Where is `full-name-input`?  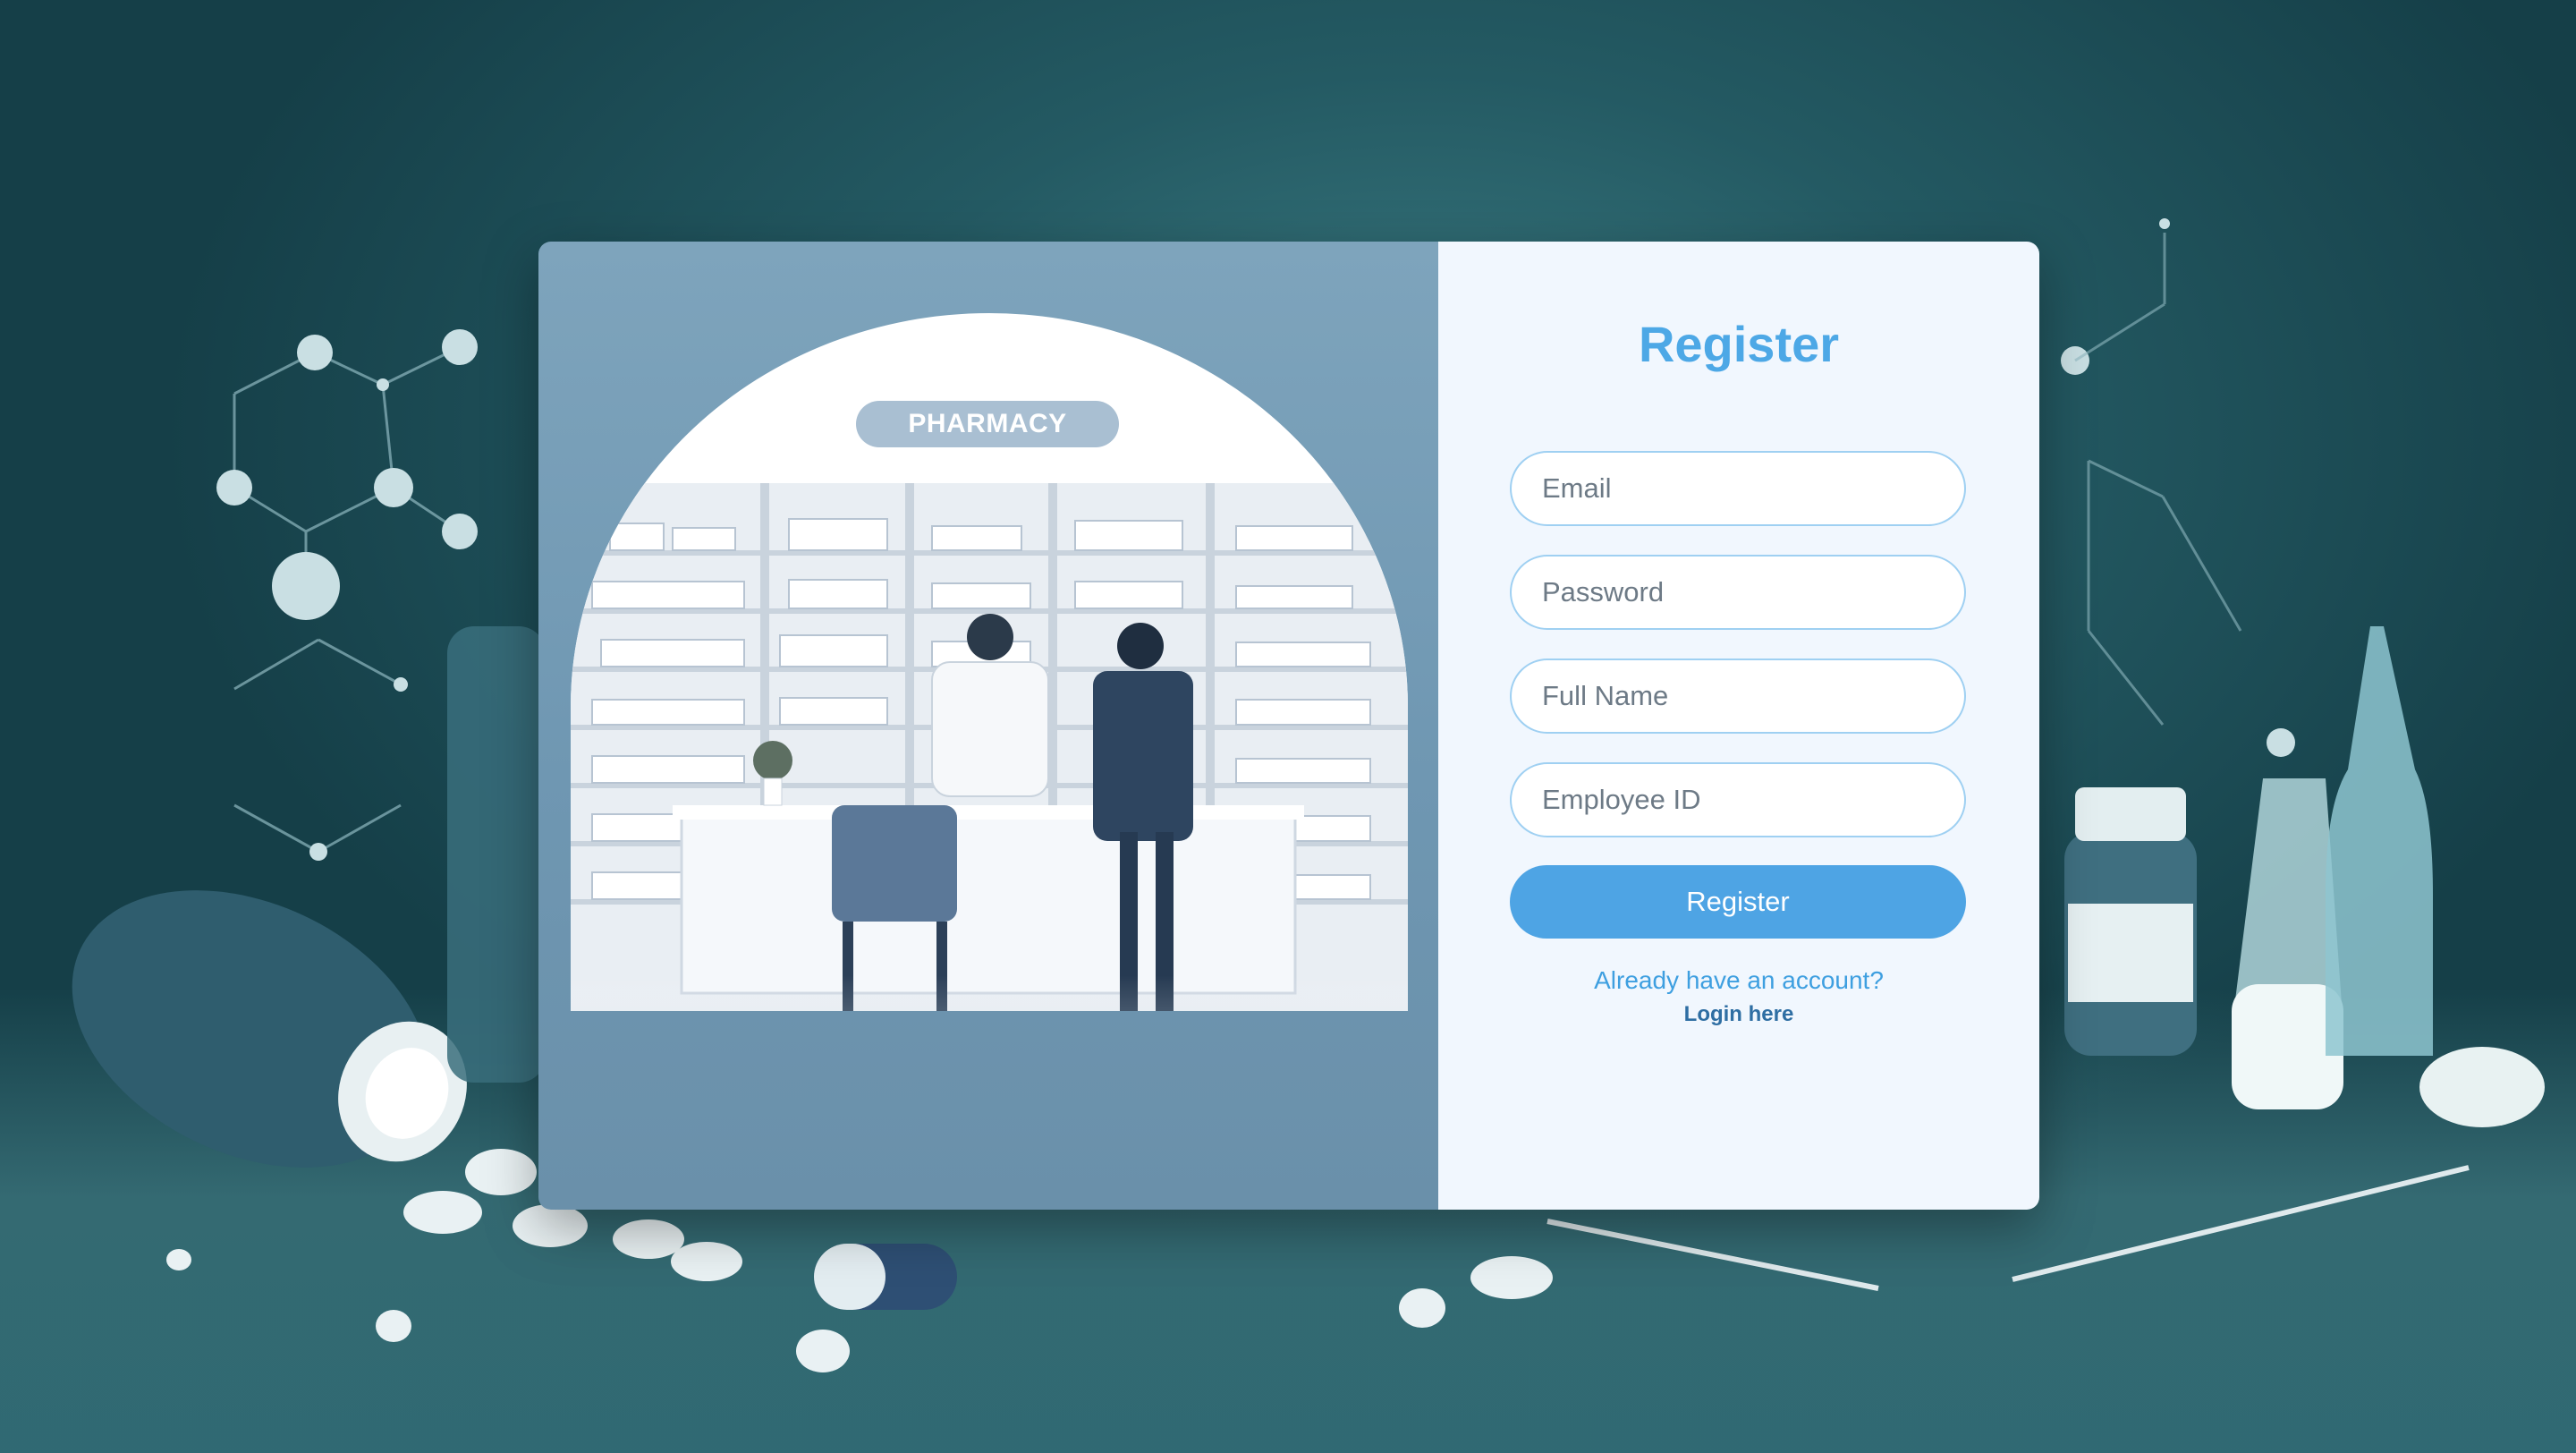
full-name-input is located at coordinates (1738, 696).